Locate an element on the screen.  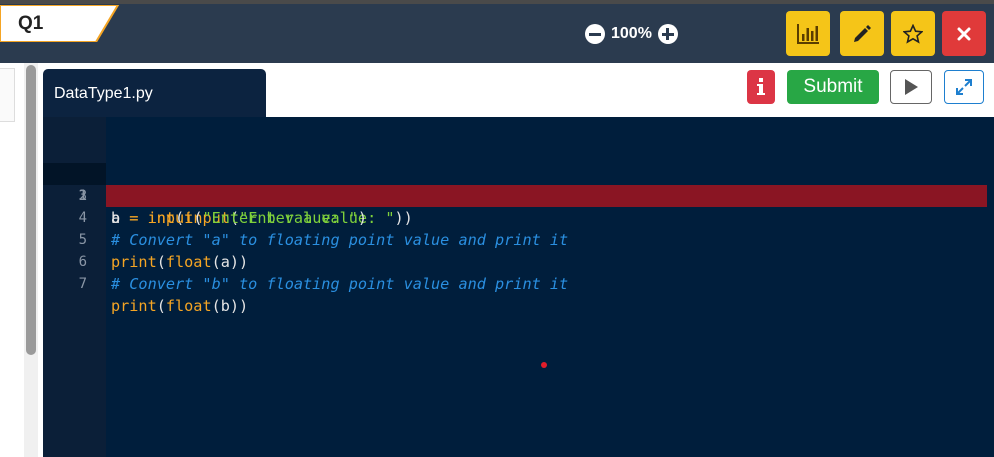
favorite-button is located at coordinates (913, 33).